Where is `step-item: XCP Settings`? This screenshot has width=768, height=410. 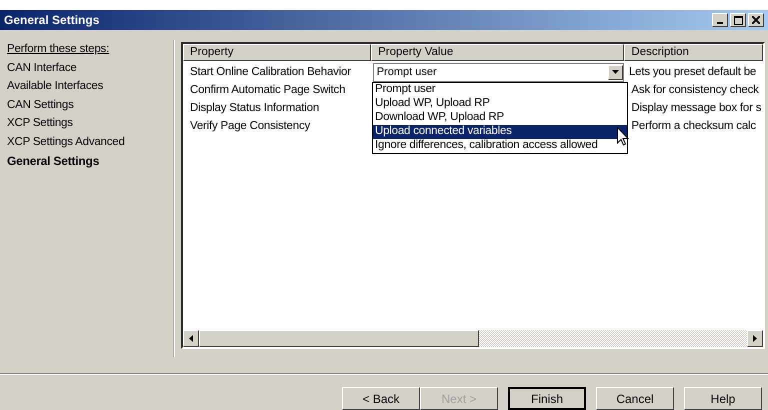 step-item: XCP Settings is located at coordinates (90, 123).